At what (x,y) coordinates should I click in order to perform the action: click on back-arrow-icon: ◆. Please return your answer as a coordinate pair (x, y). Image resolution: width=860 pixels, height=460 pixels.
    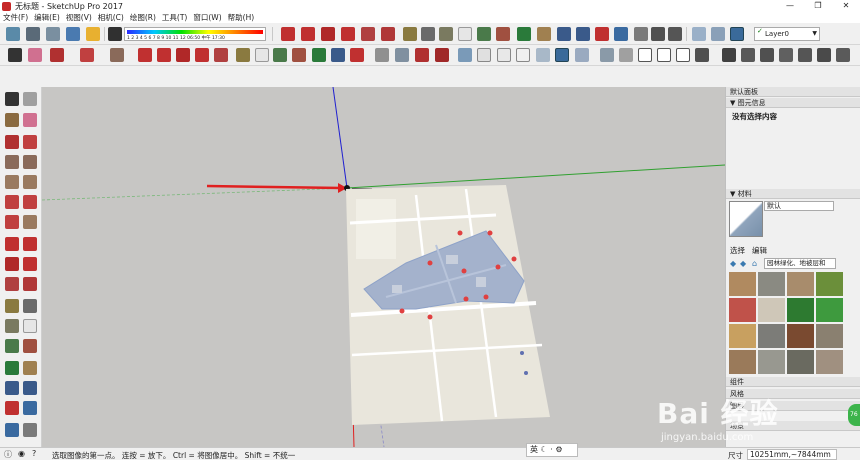
    Looking at the image, I should click on (733, 263).